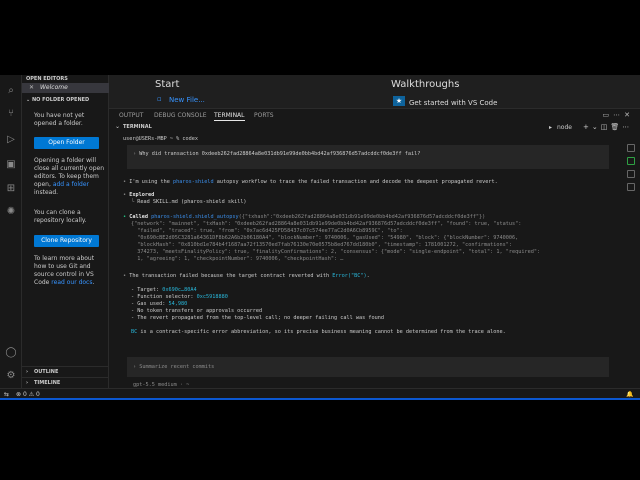 Image resolution: width=640 pixels, height=480 pixels. I want to click on timeline-section: › TIMELINE, so click(65, 382).